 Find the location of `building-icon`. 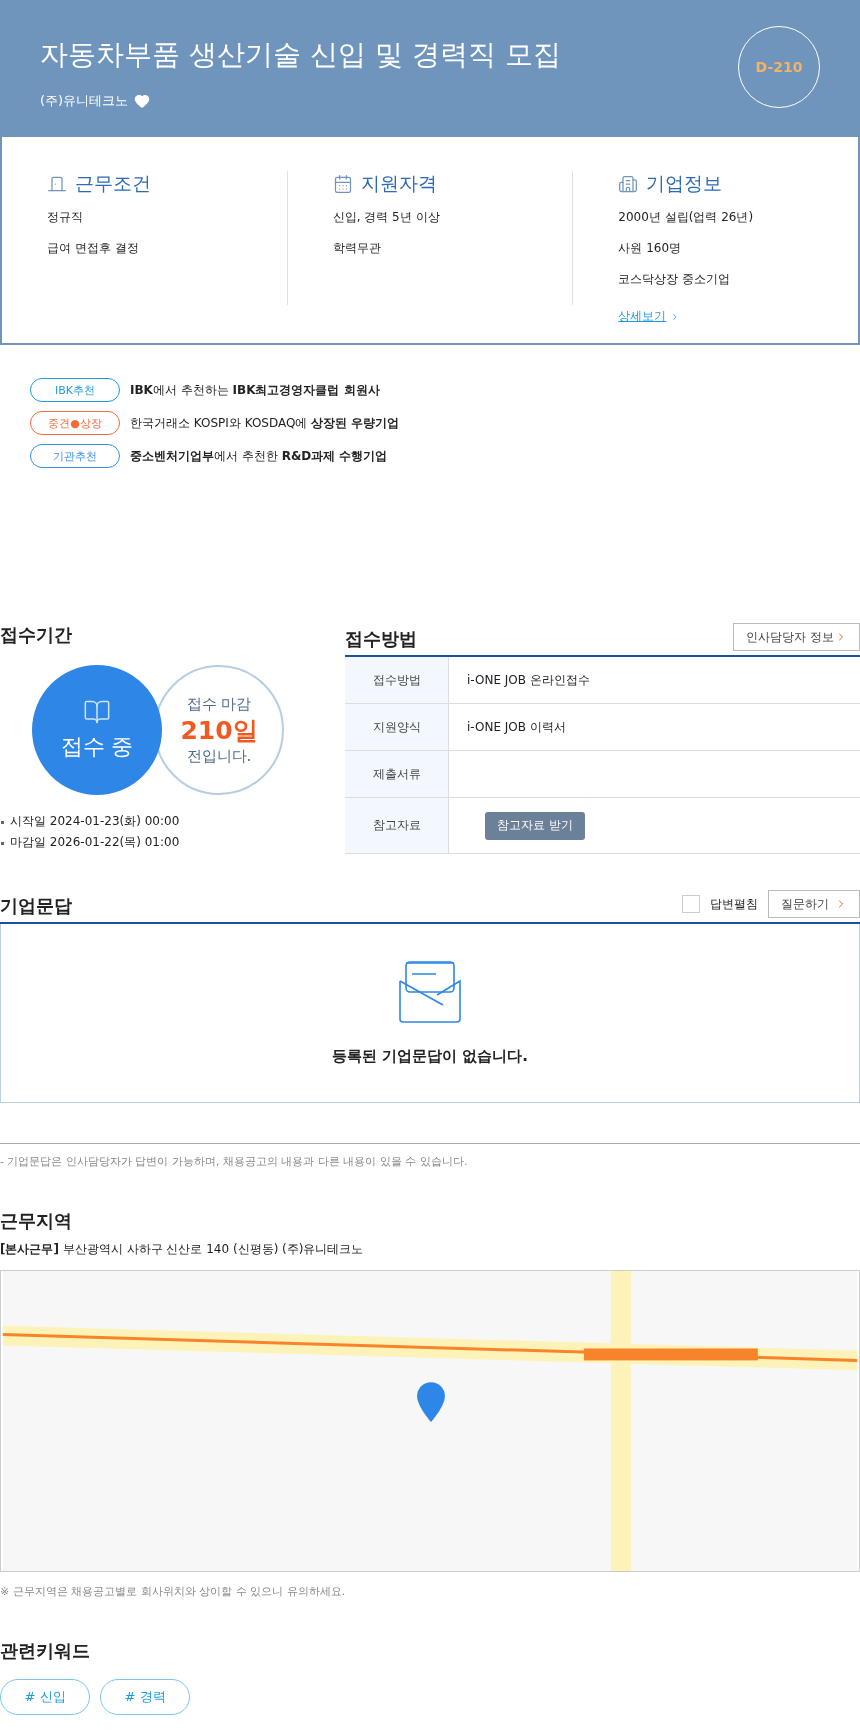

building-icon is located at coordinates (628, 184).